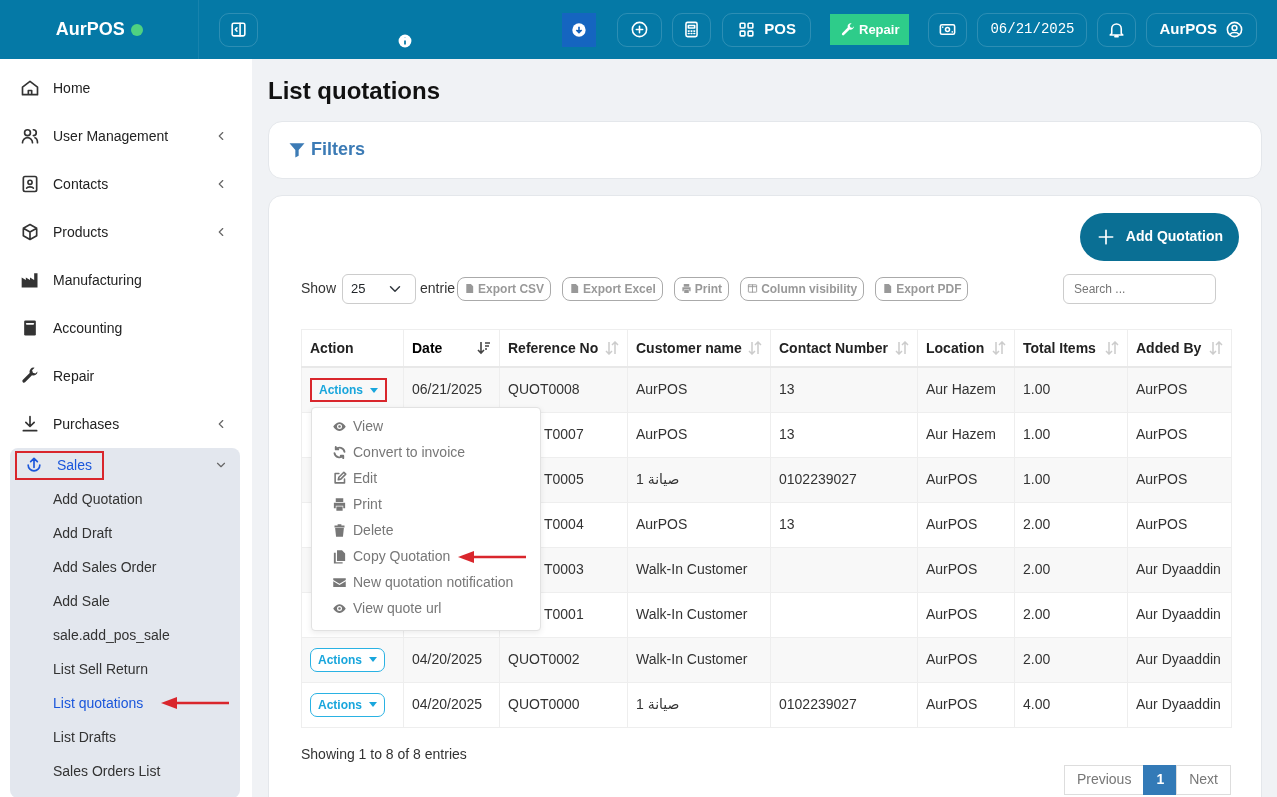  I want to click on sidebar-label: Home, so click(72, 88).